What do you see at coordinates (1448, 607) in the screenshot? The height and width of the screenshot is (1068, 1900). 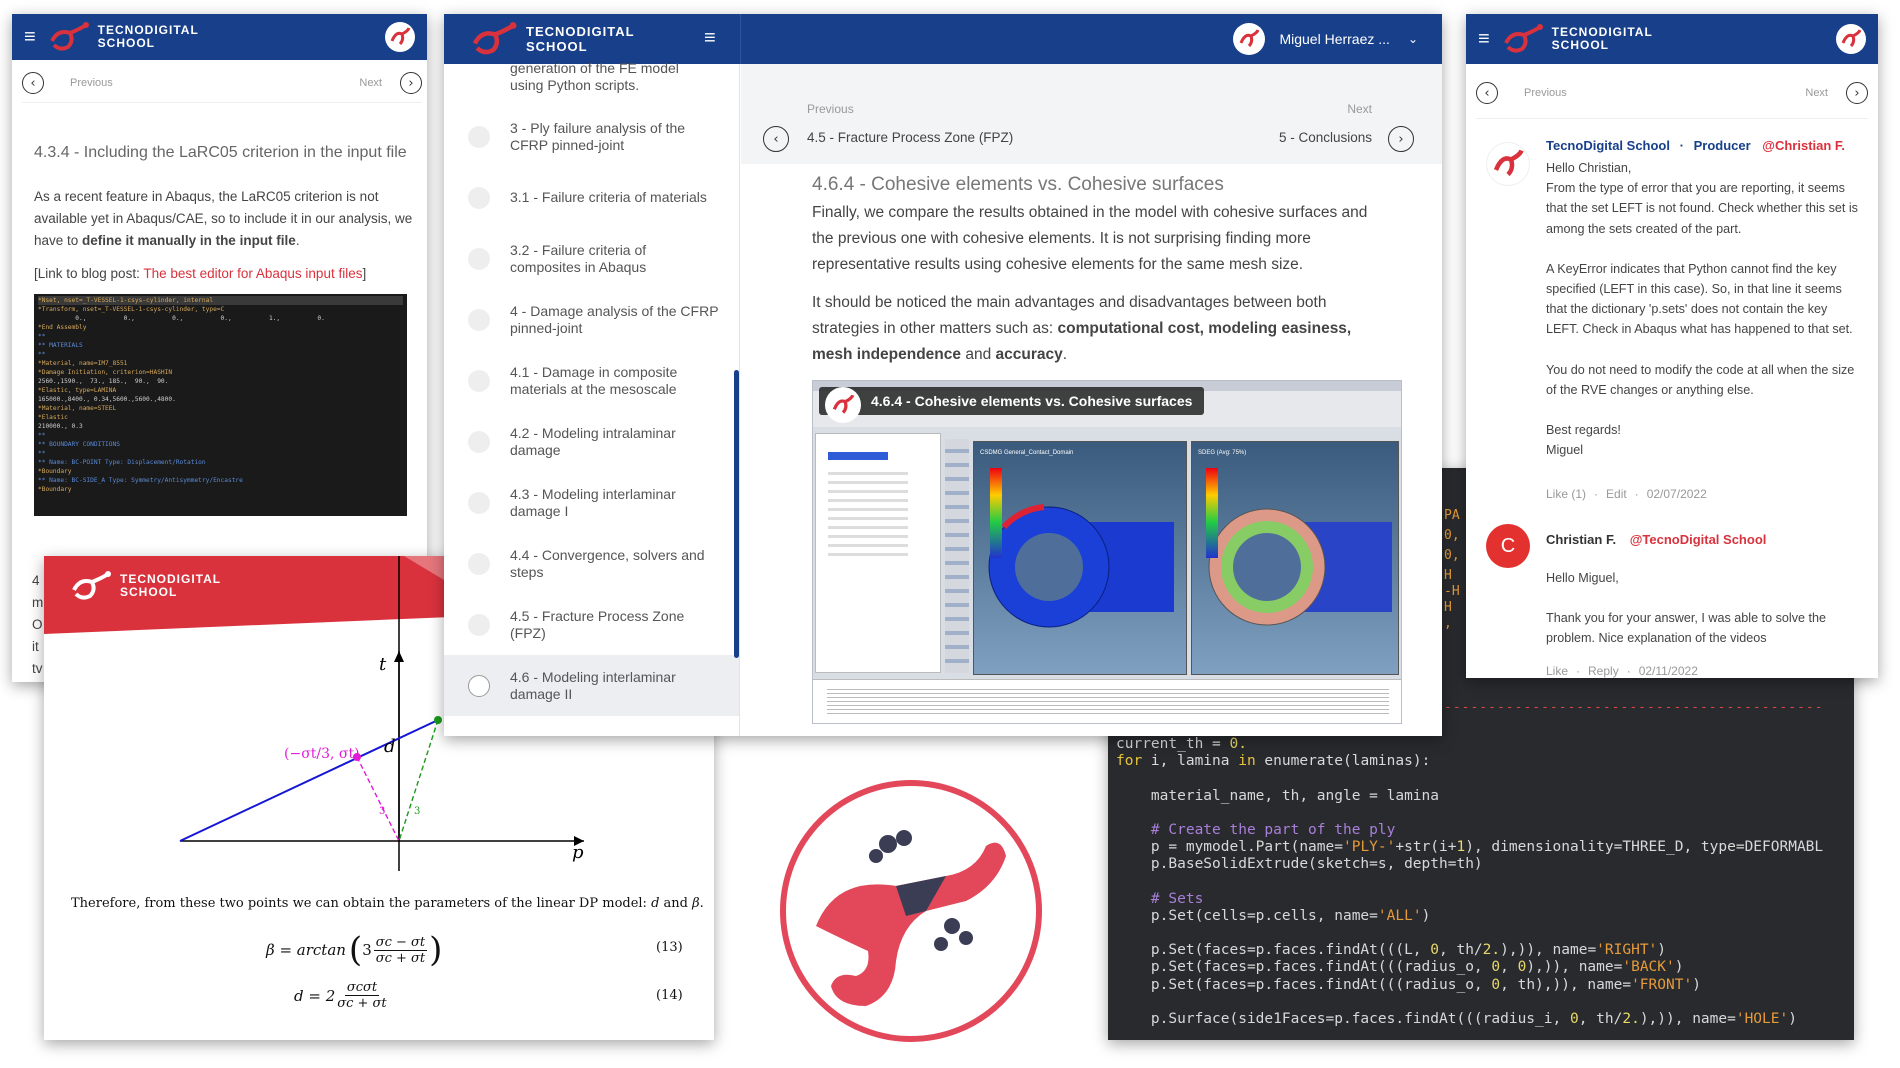 I see `code-fragment: H` at bounding box center [1448, 607].